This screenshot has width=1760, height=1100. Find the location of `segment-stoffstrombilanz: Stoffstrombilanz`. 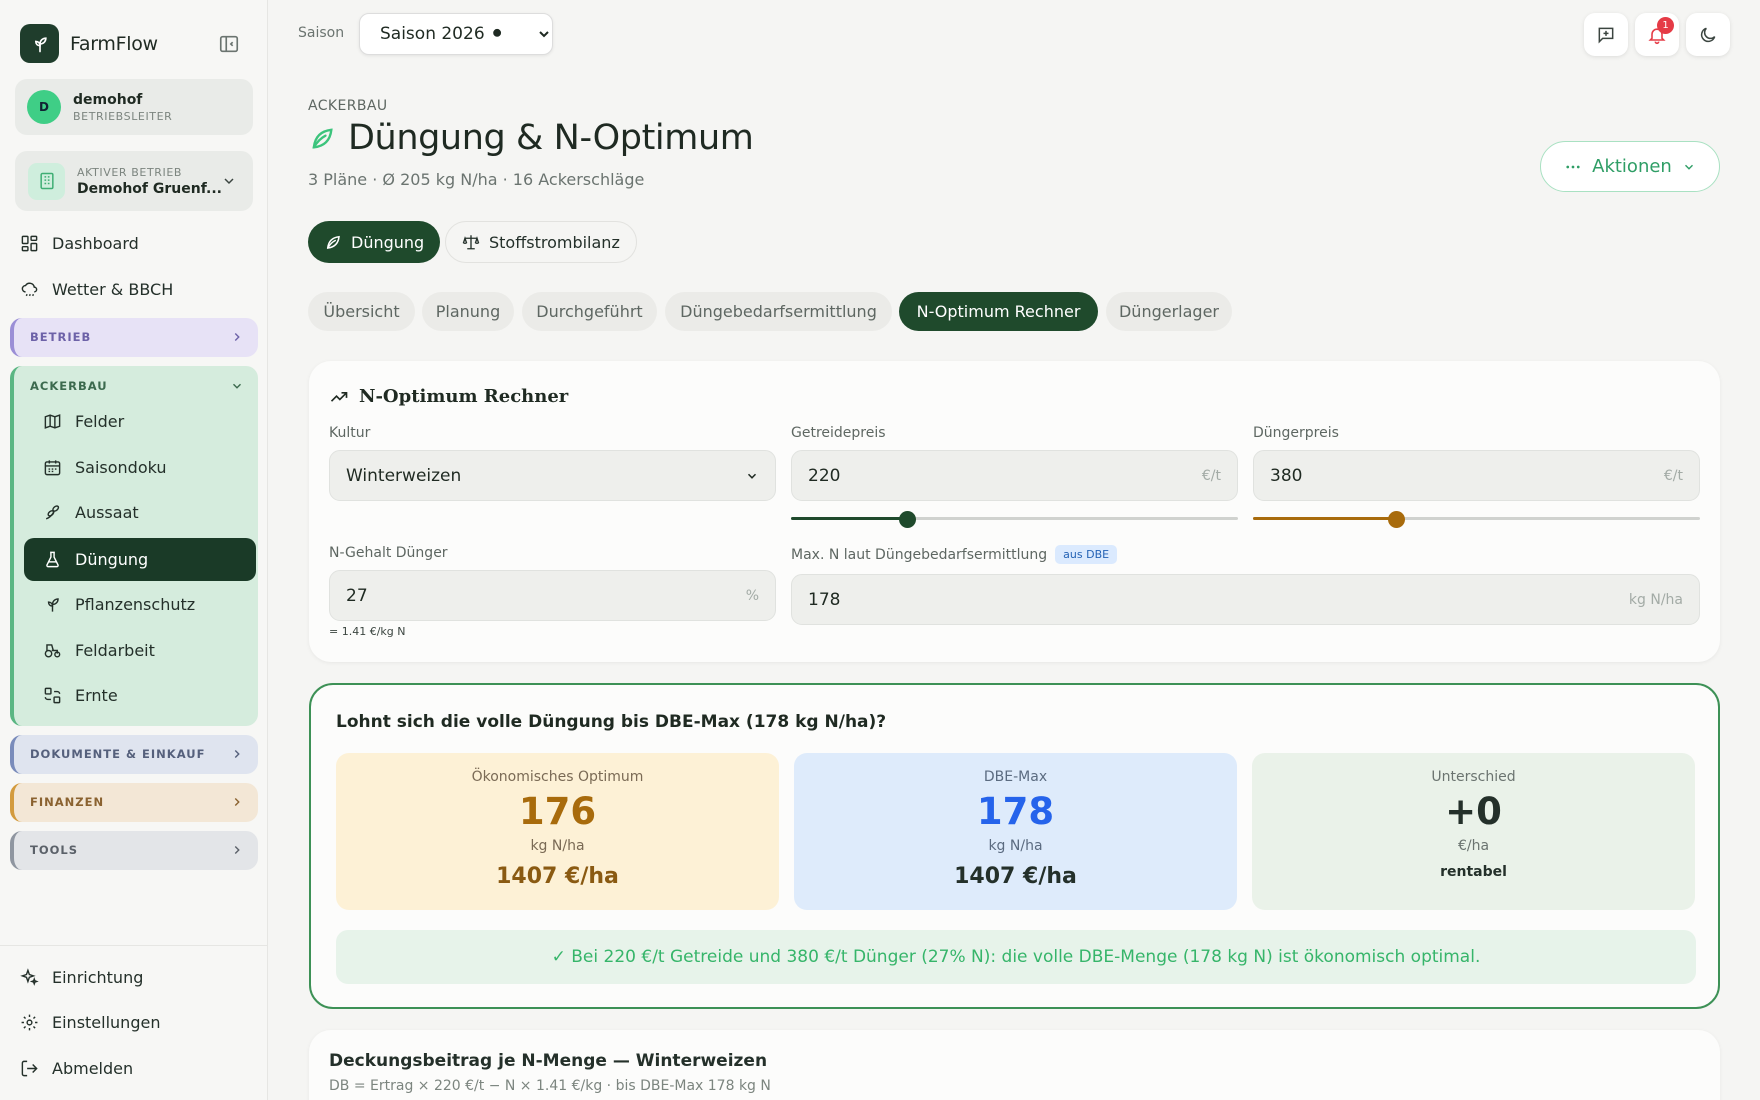

segment-stoffstrombilanz: Stoffstrombilanz is located at coordinates (541, 242).